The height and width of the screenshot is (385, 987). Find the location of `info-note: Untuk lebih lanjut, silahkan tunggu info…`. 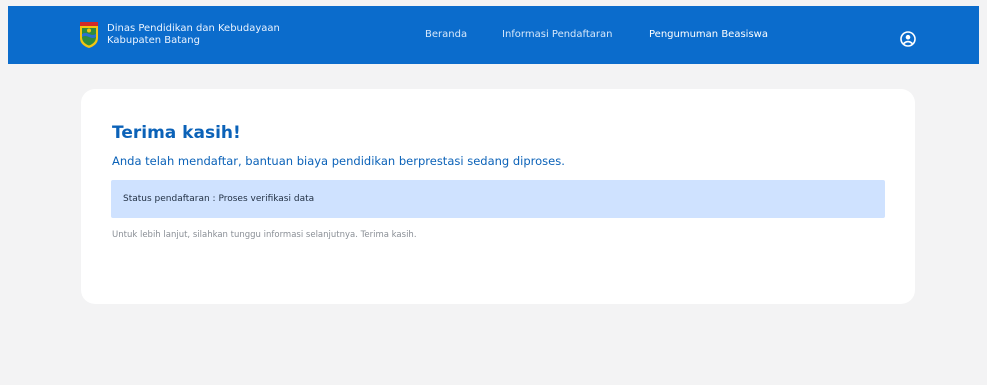

info-note: Untuk lebih lanjut, silahkan tunggu info… is located at coordinates (264, 235).